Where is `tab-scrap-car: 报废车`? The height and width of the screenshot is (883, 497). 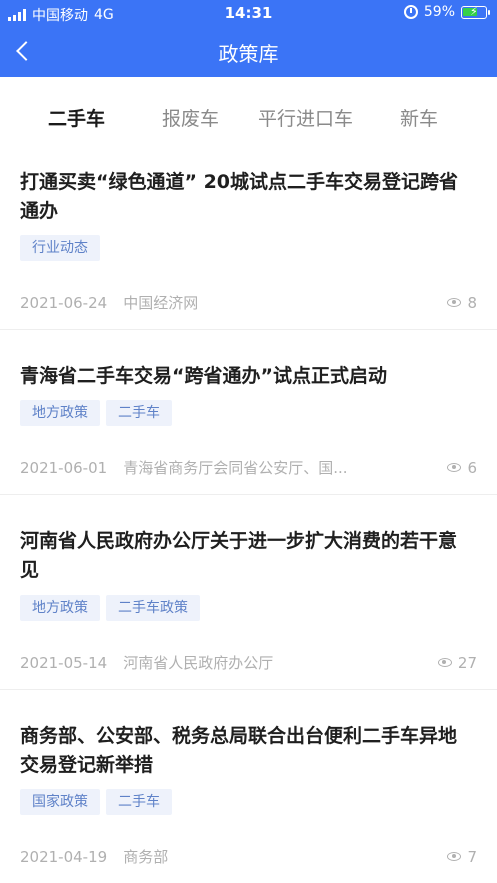
tab-scrap-car: 报废车 is located at coordinates (190, 117).